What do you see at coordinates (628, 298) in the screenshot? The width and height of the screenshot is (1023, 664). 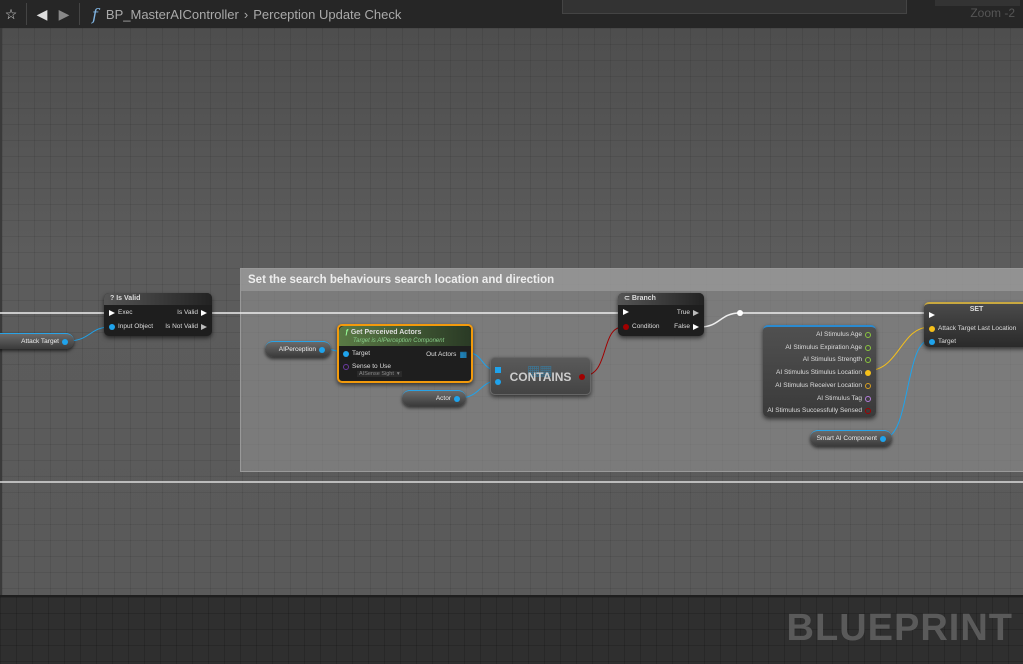 I see `branch-icon: ⊂` at bounding box center [628, 298].